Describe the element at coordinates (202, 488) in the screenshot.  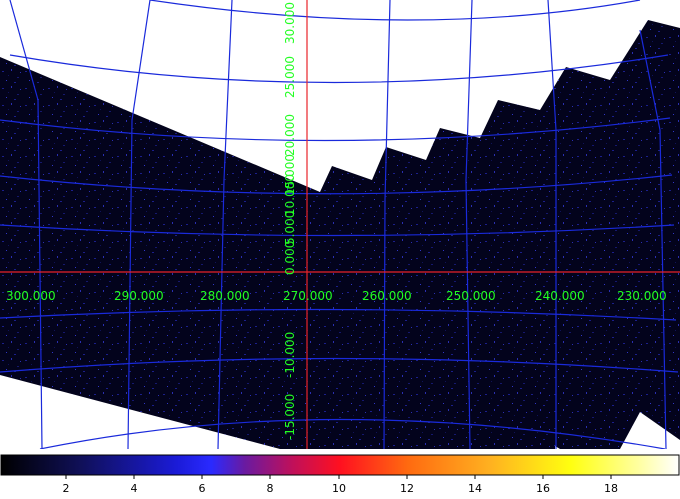
I see `colorbar-tick-label: 6` at that location.